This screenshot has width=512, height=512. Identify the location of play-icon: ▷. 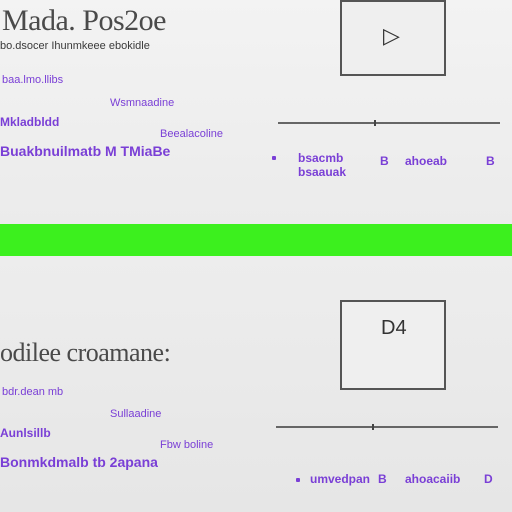
(391, 37).